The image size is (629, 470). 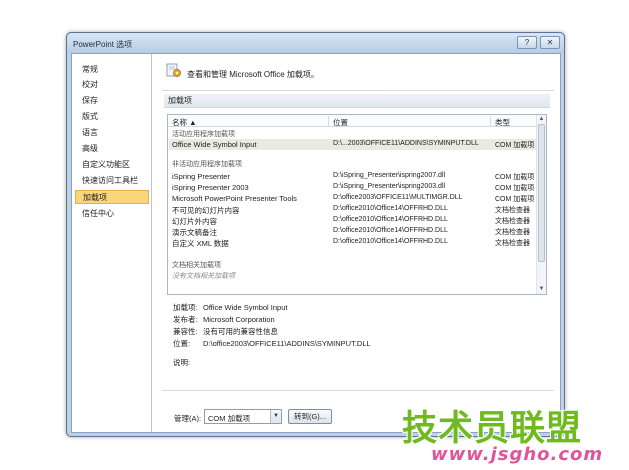 I want to click on addin-location: D:\iSpring_Presenter\ispring2003.dll, so click(x=389, y=186).